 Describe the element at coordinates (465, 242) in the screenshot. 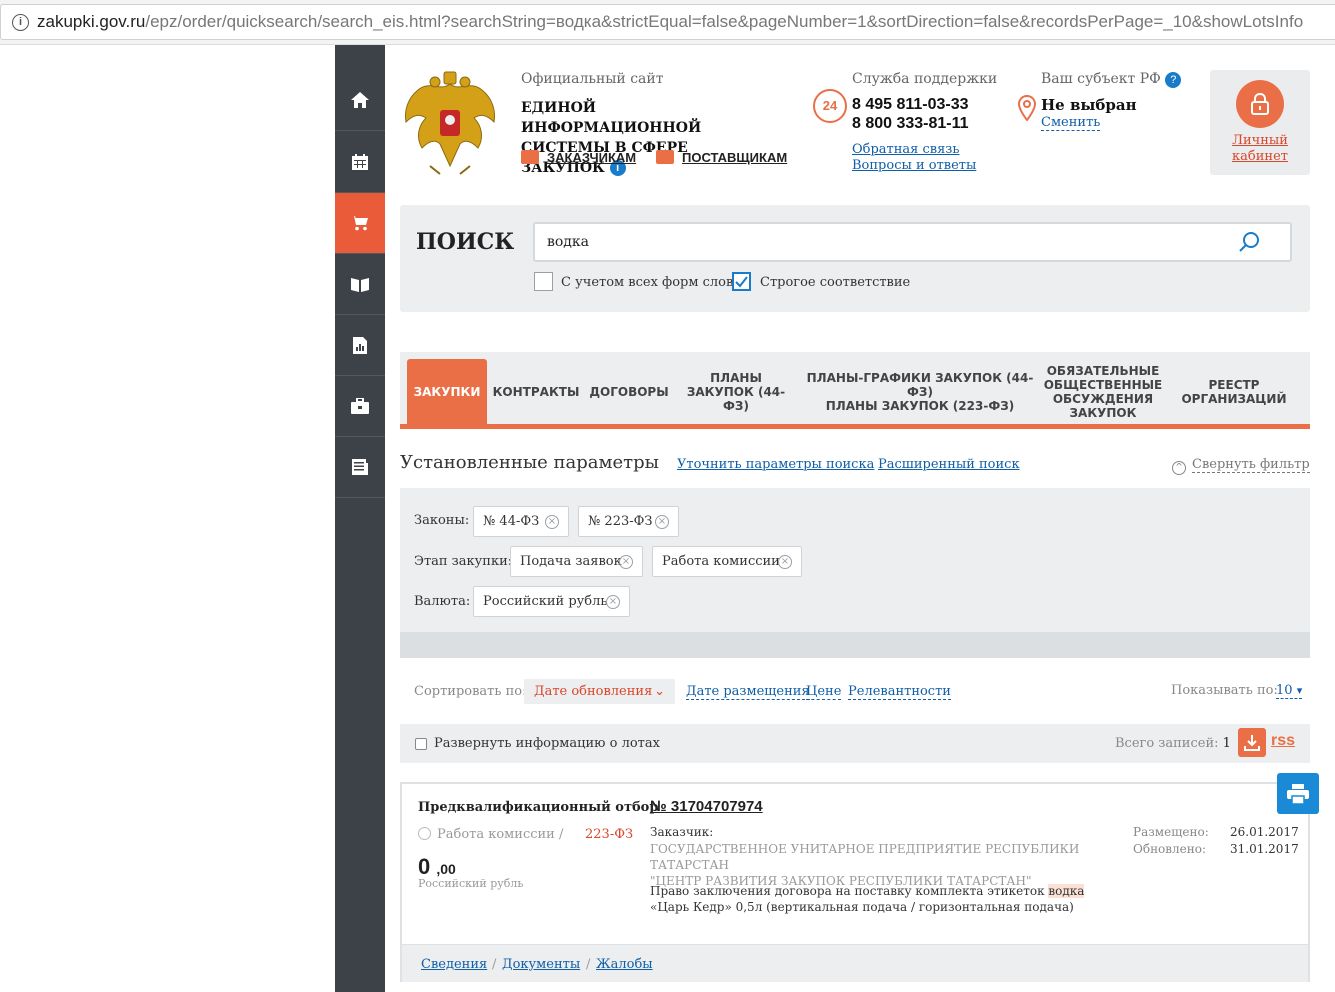

I see `search-title: ПОИСК` at that location.